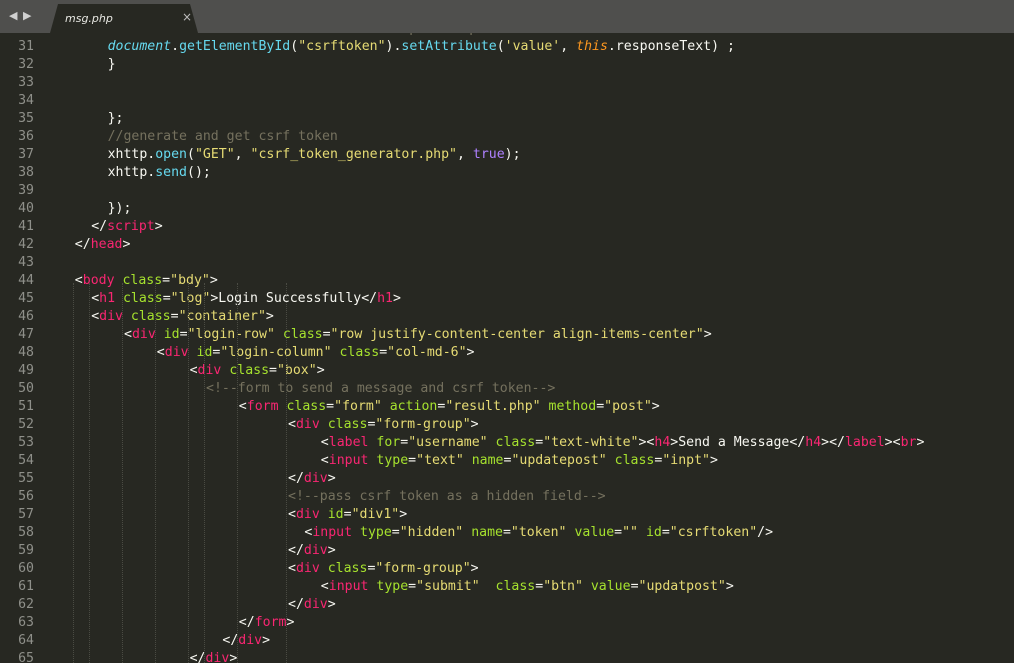  What do you see at coordinates (500, 46) in the screenshot?
I see `code-token: (` at bounding box center [500, 46].